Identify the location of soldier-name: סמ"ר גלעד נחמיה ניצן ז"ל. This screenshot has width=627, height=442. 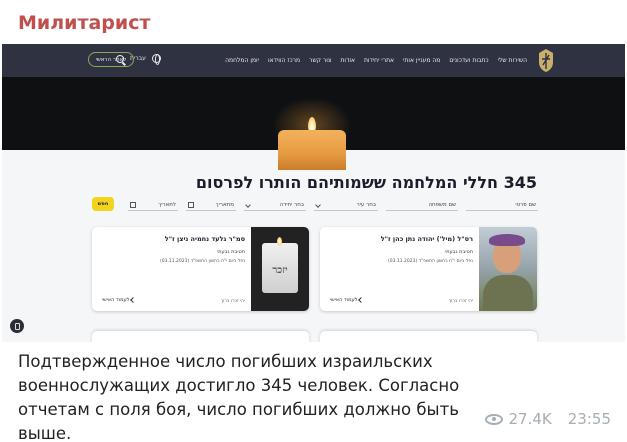
(204, 239).